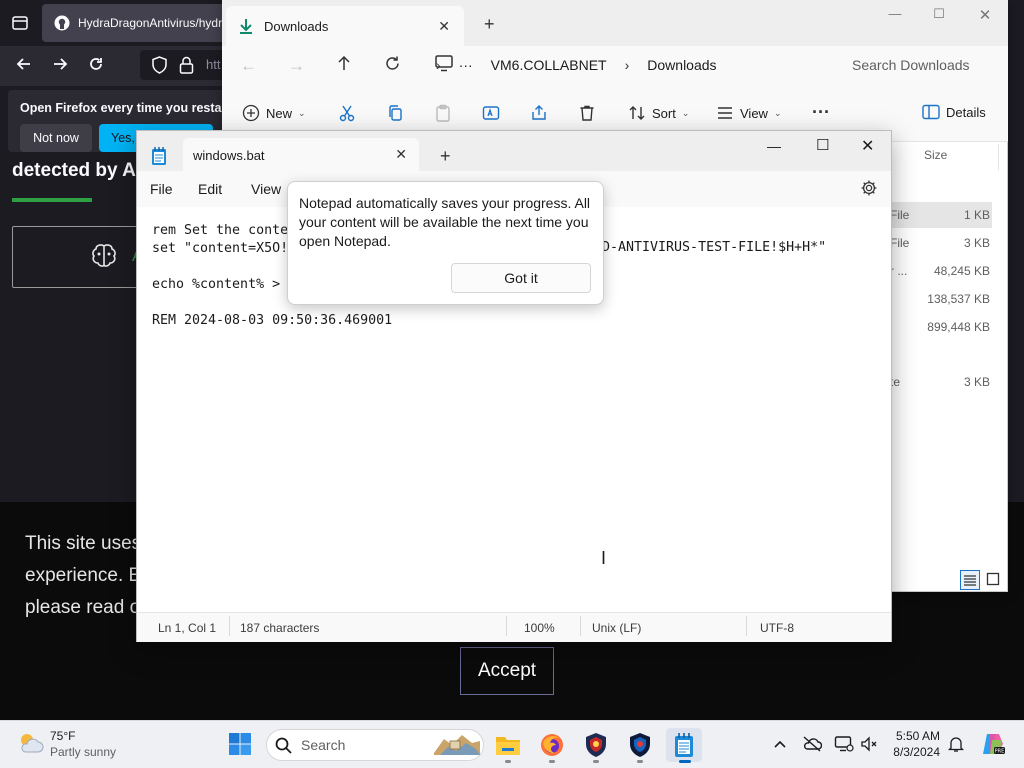 This screenshot has width=1024, height=768. I want to click on display-icon, so click(844, 744).